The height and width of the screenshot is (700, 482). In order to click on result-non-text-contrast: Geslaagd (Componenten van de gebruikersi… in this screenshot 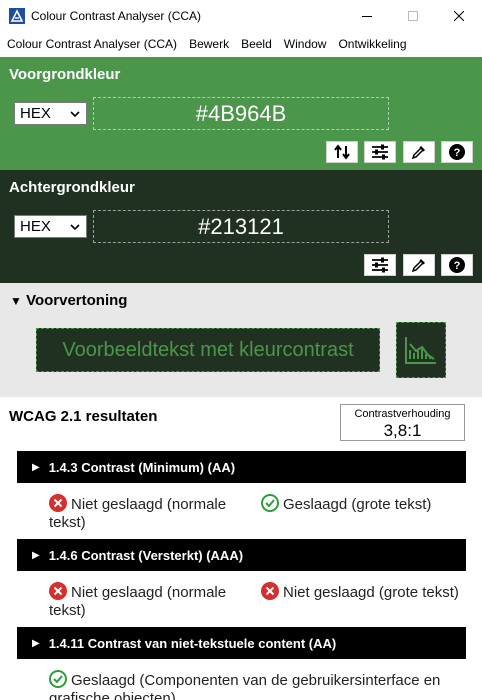, I will do `click(261, 685)`.